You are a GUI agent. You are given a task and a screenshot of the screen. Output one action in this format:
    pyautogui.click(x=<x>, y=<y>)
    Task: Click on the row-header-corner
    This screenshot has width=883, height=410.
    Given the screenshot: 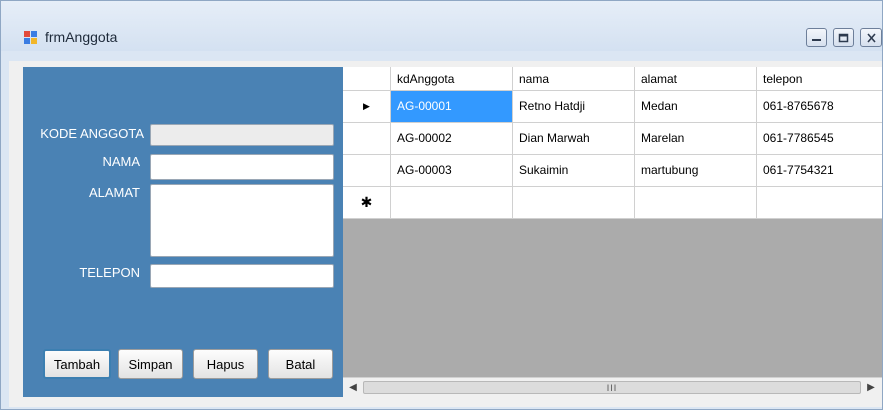 What is the action you would take?
    pyautogui.click(x=367, y=78)
    